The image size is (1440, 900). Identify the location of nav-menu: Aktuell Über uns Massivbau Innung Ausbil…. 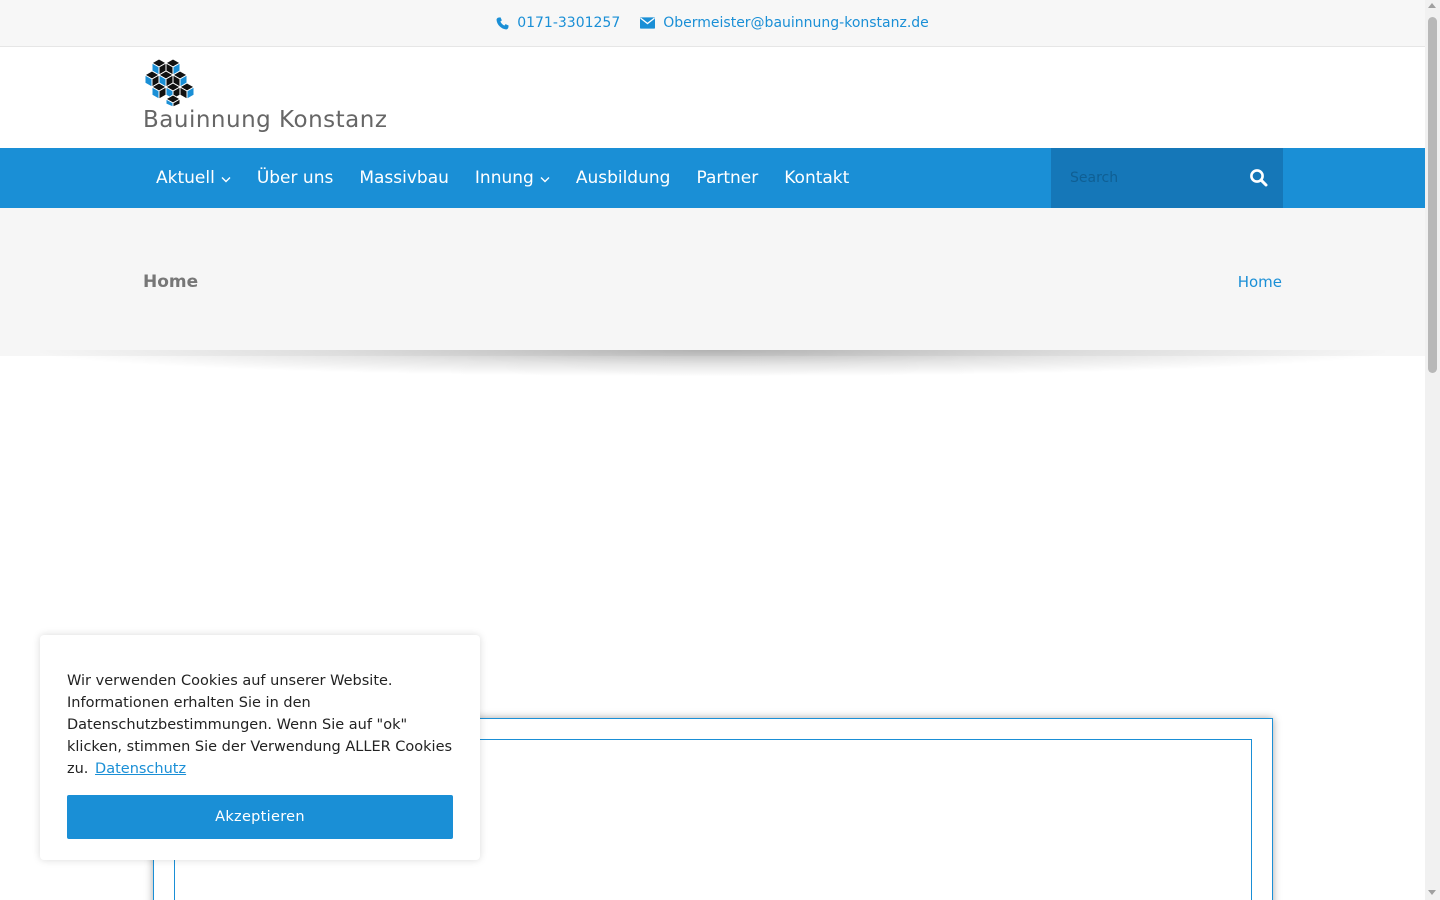
(502, 178).